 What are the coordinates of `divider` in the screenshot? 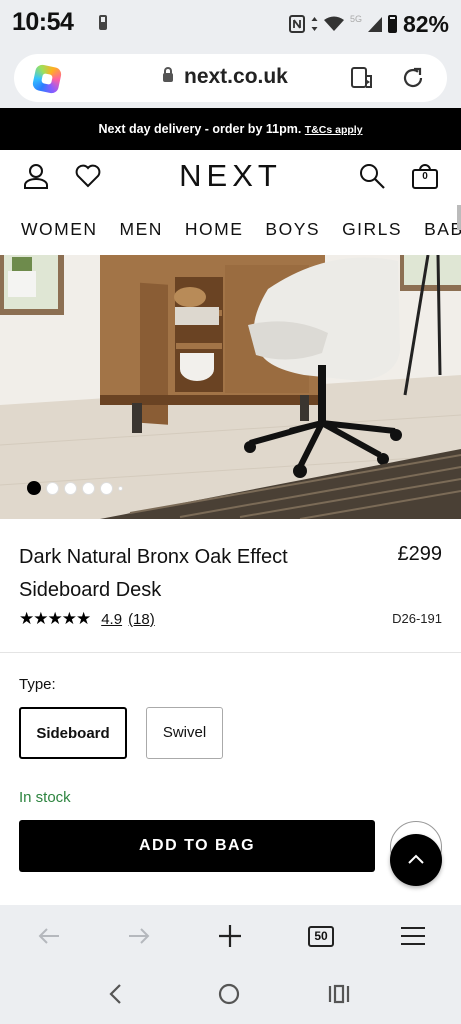 It's located at (230, 652).